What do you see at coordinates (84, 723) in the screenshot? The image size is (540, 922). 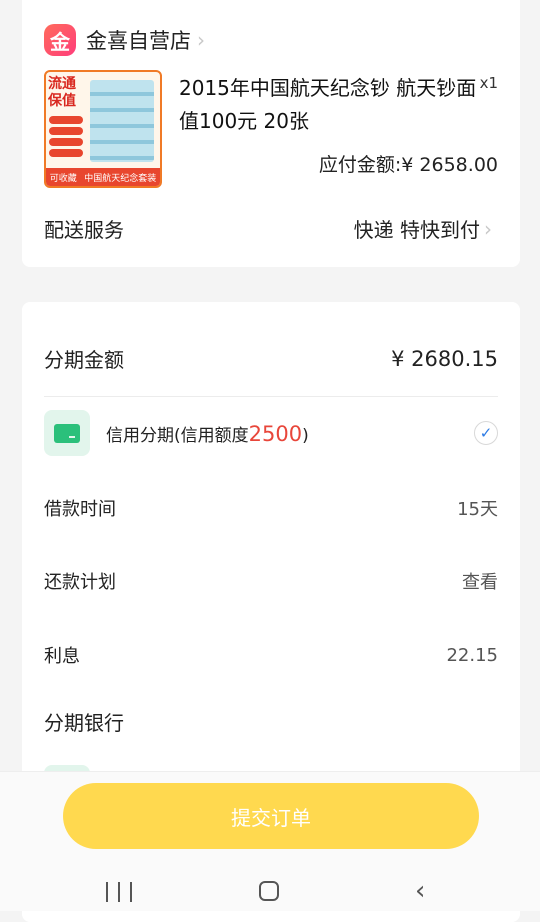 I see `bank-label: 分期银行` at bounding box center [84, 723].